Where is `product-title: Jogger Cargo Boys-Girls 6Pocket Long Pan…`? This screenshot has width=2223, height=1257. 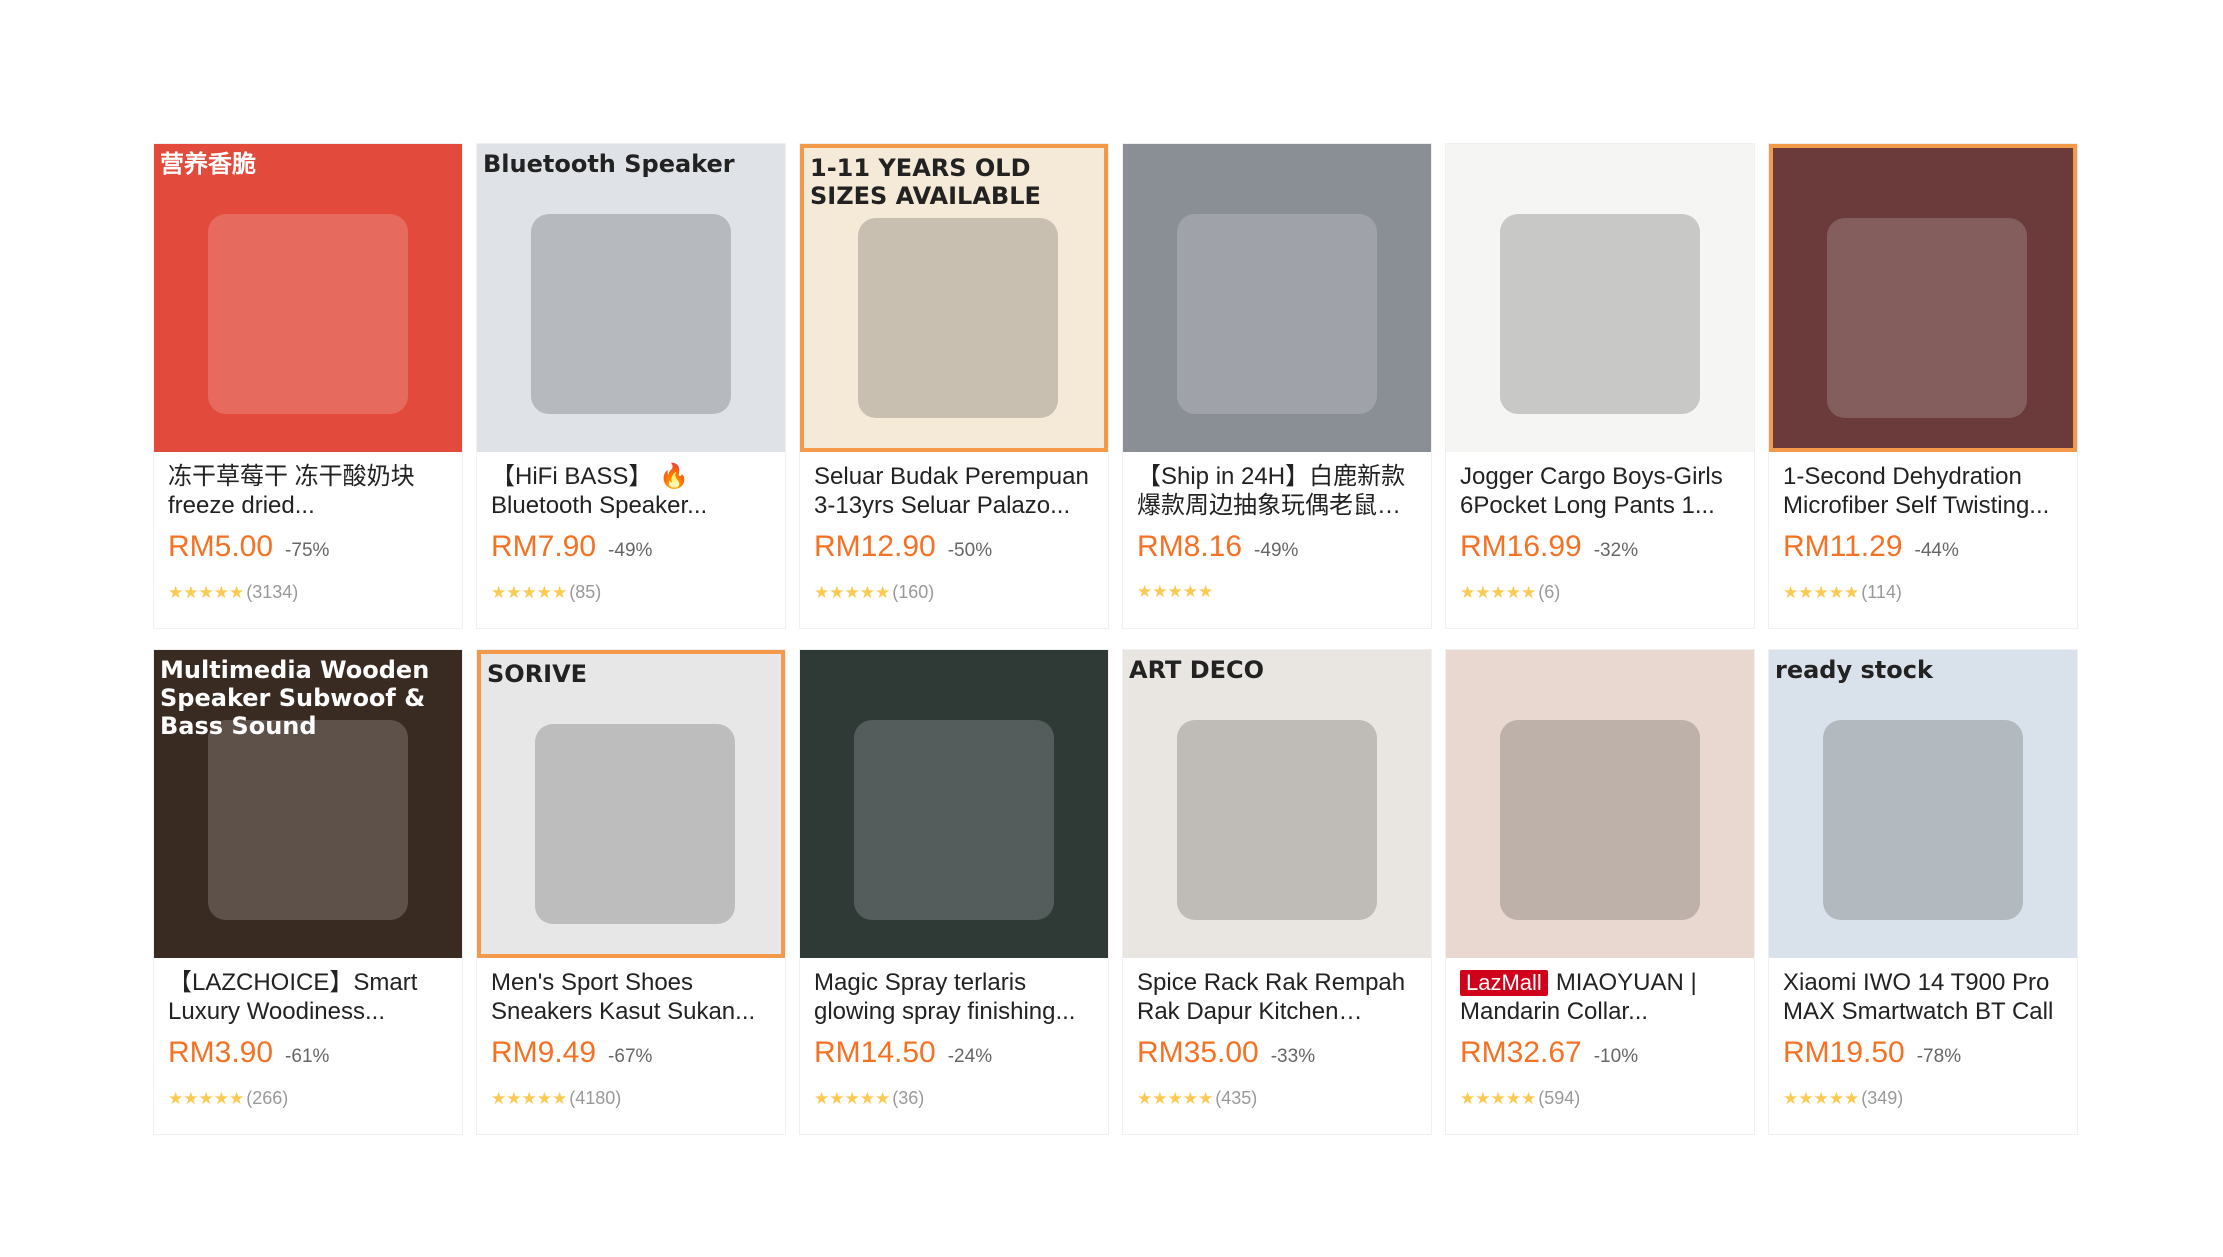 product-title: Jogger Cargo Boys-Girls 6Pocket Long Pan… is located at coordinates (1600, 491).